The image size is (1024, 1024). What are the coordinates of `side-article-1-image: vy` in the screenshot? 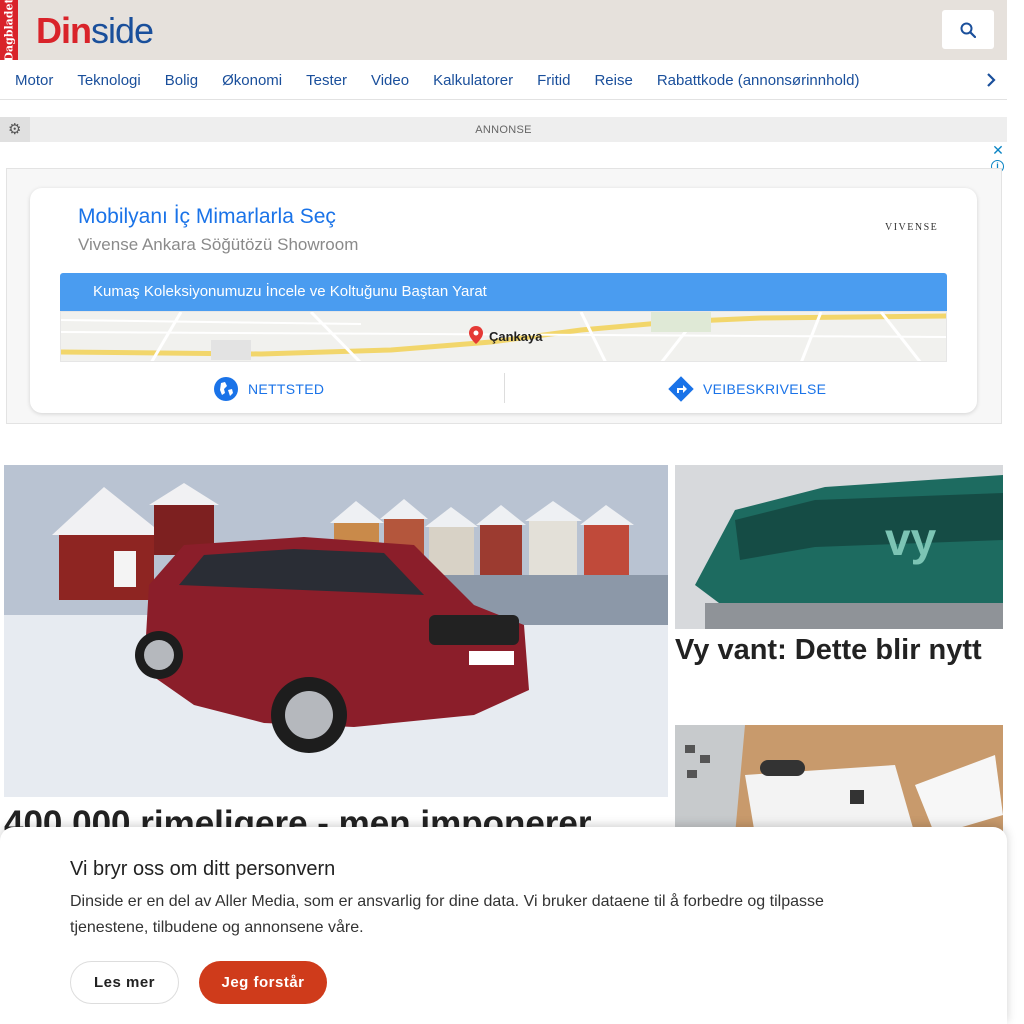 It's located at (839, 547).